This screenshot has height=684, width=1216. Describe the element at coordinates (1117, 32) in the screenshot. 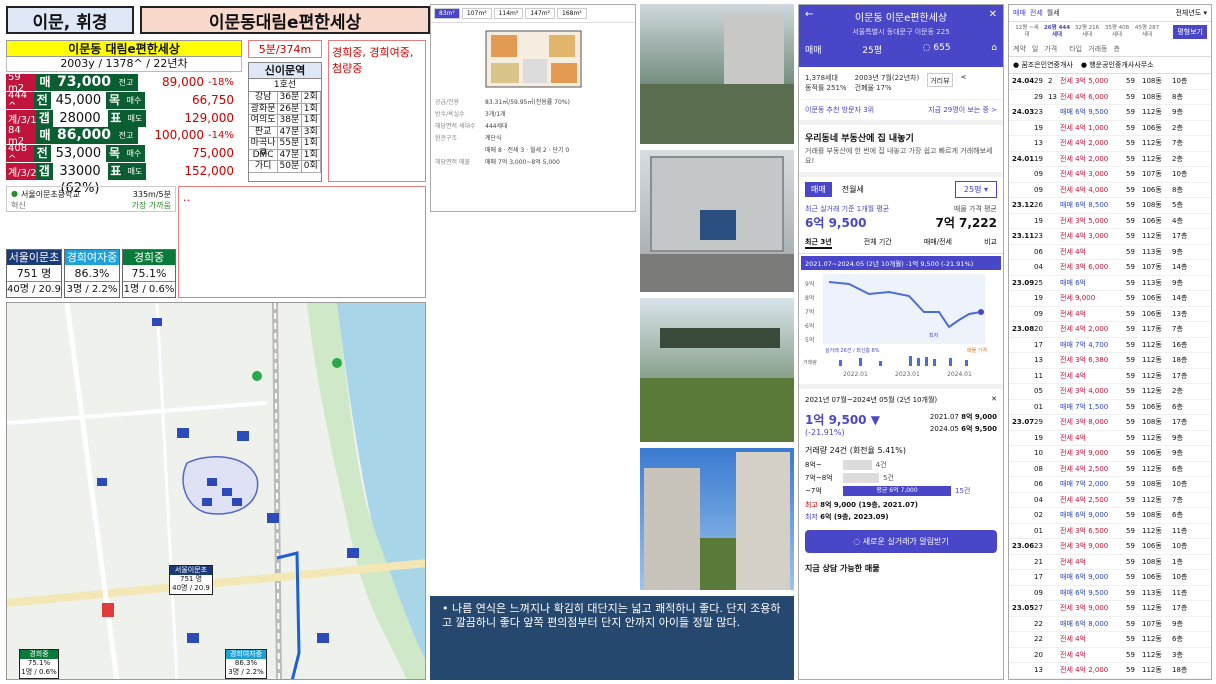

I see `size-filter-tab: 35평 408세대` at that location.